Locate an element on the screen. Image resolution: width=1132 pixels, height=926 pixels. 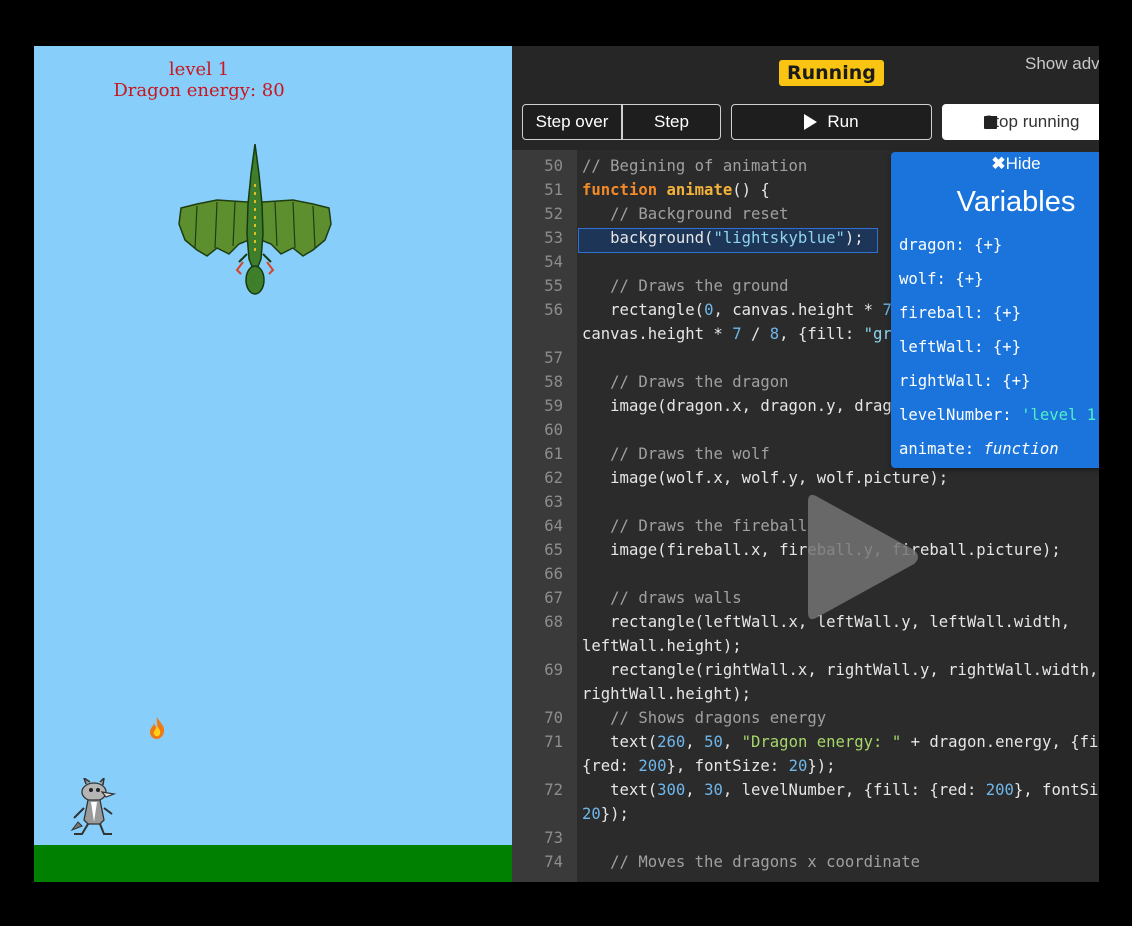
variable-row: dragon: {+} is located at coordinates (950, 245).